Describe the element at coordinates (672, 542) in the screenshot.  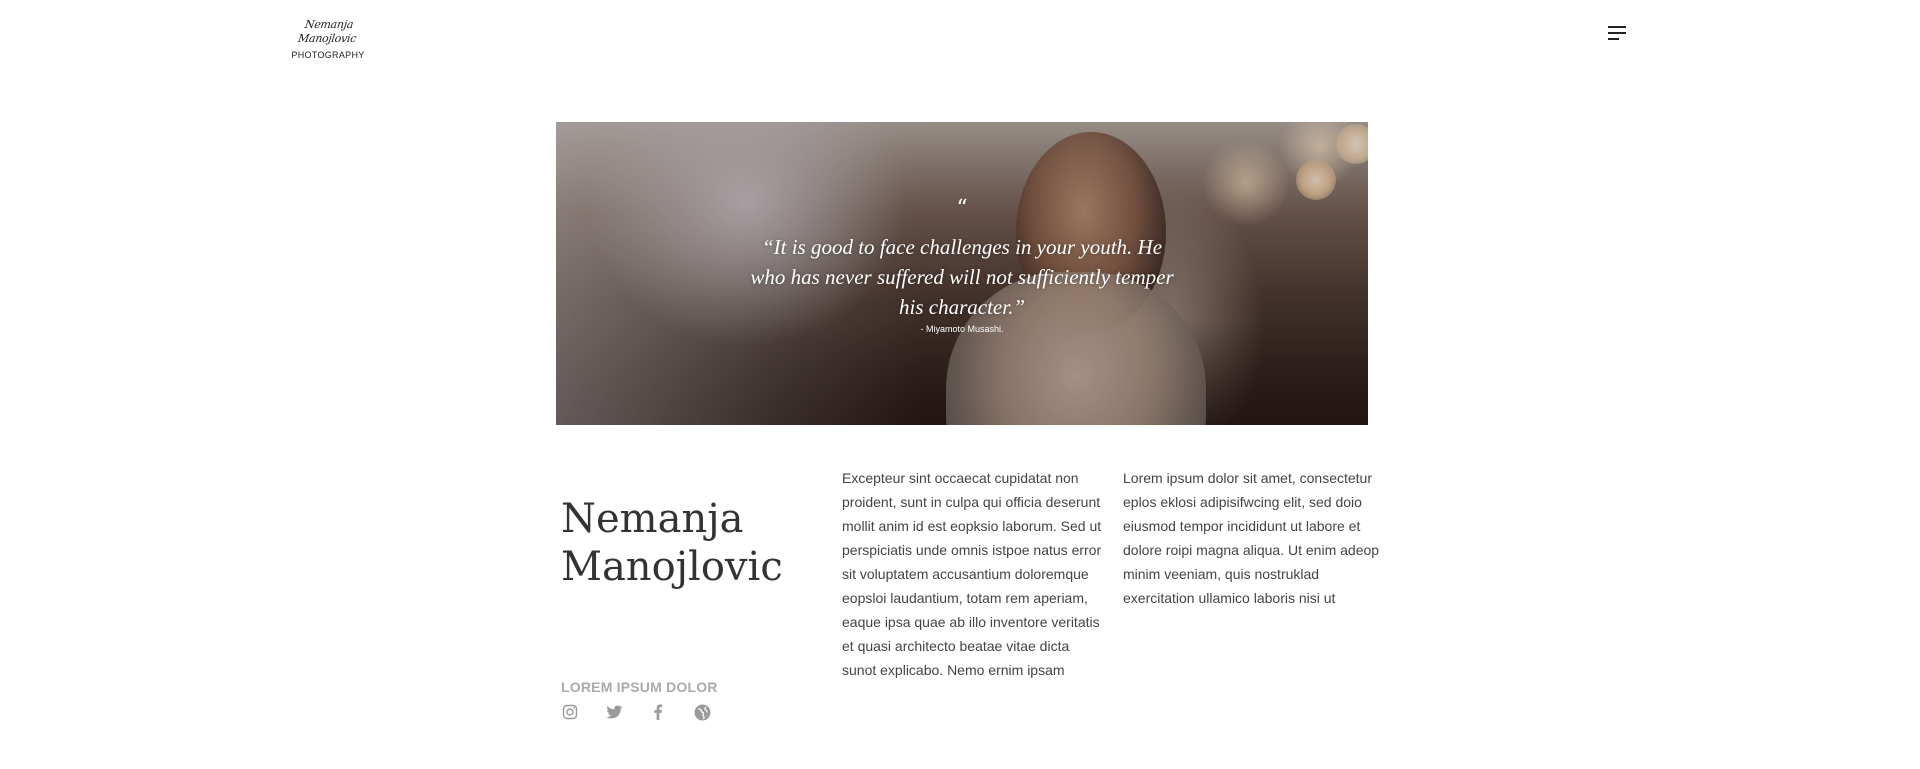
I see `profile-name: Nemanja Manojlovic` at that location.